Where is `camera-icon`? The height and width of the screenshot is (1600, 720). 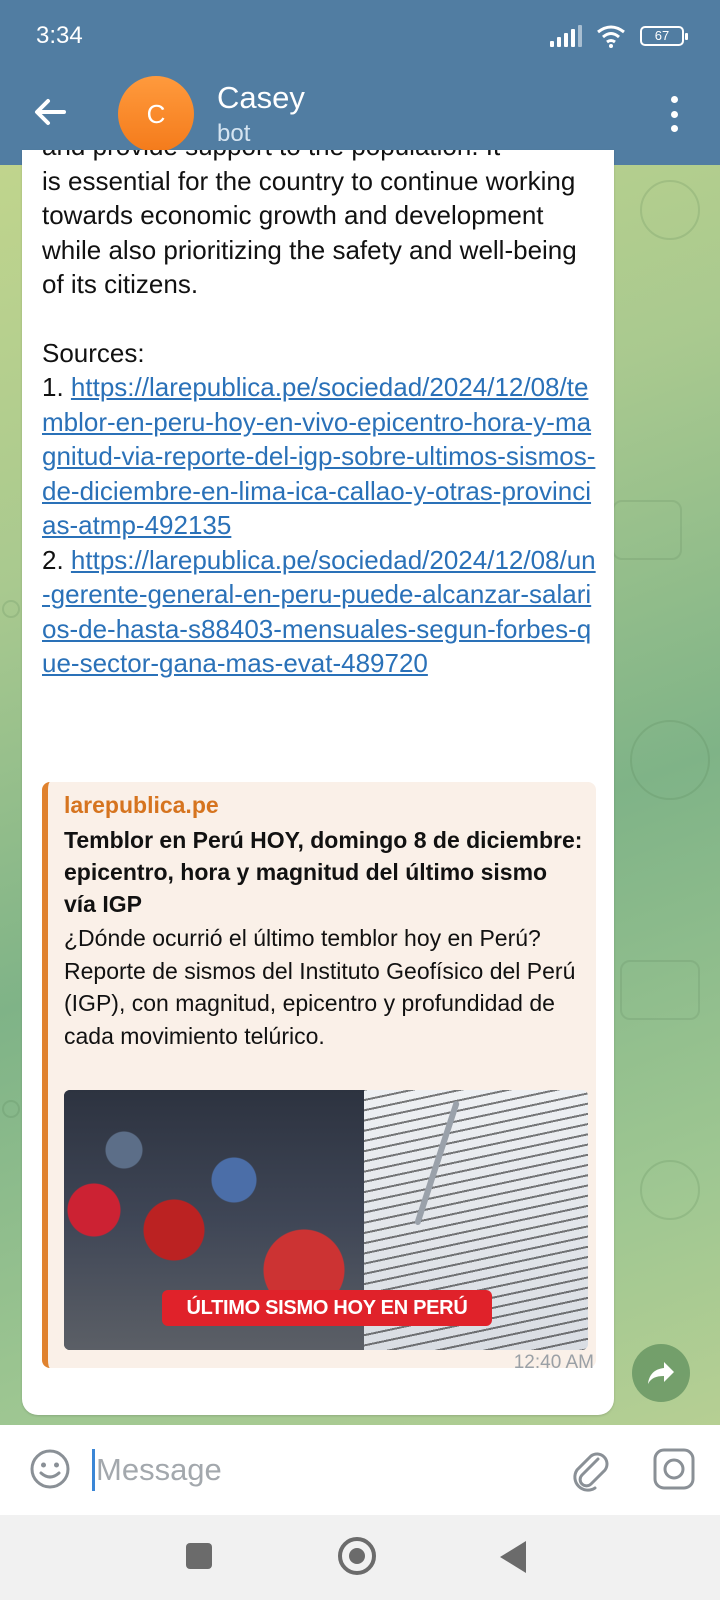
camera-icon is located at coordinates (674, 1469).